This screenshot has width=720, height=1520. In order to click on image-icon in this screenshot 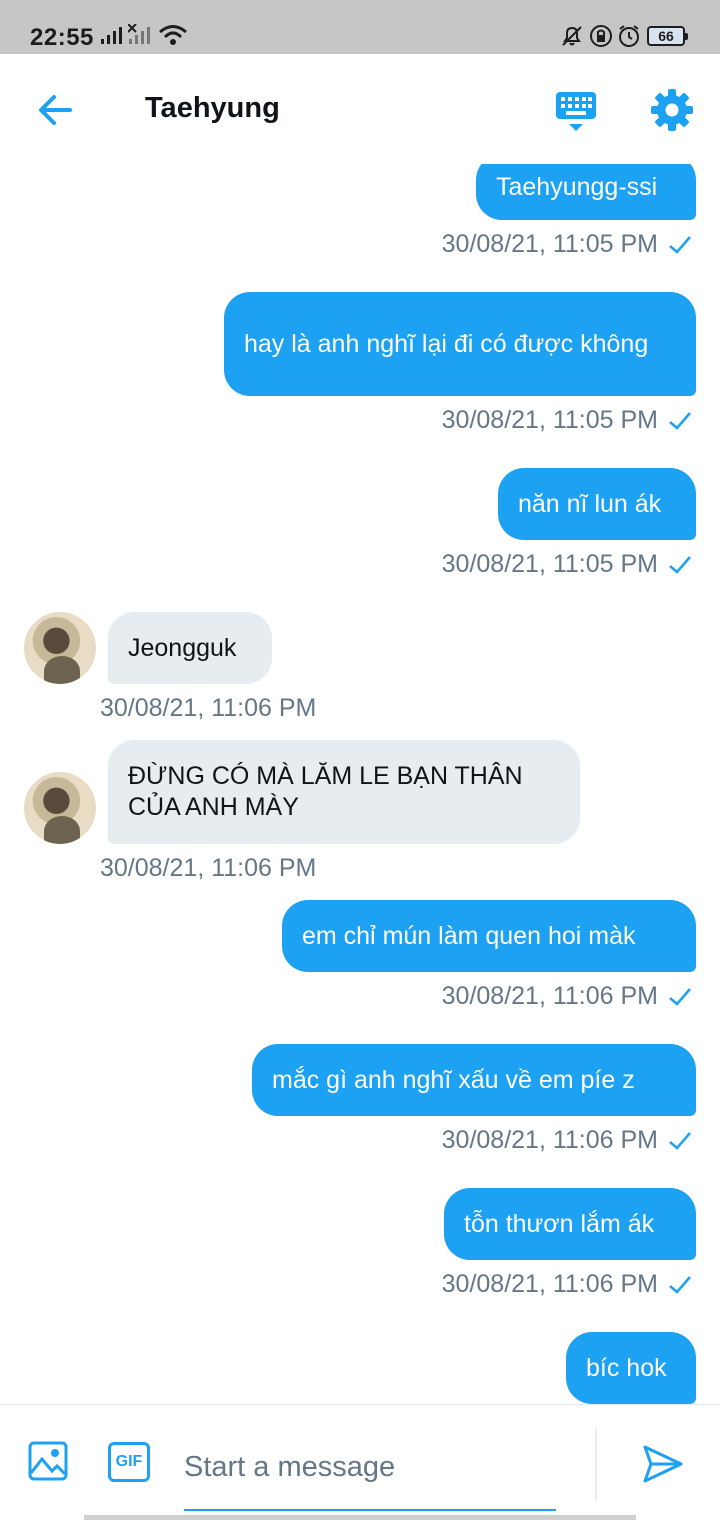, I will do `click(48, 1461)`.